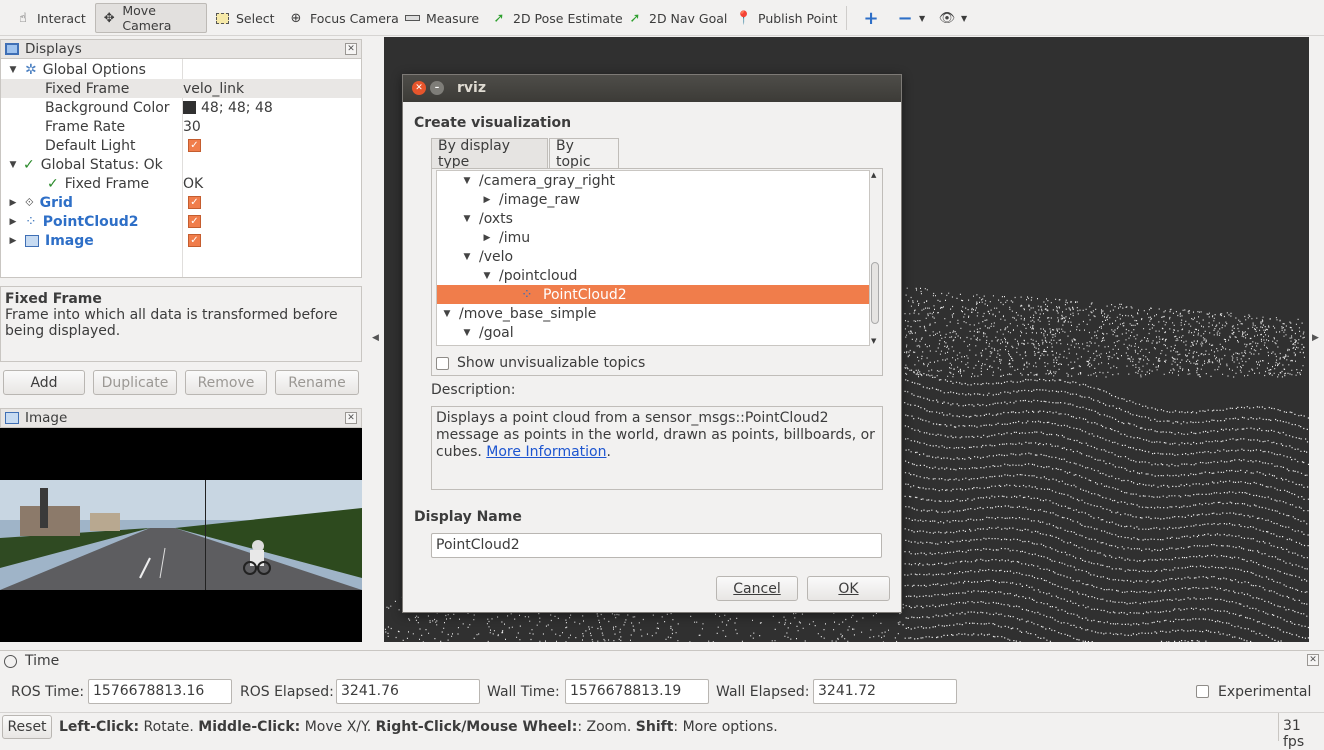  I want to click on remove-button: Remove, so click(226, 382).